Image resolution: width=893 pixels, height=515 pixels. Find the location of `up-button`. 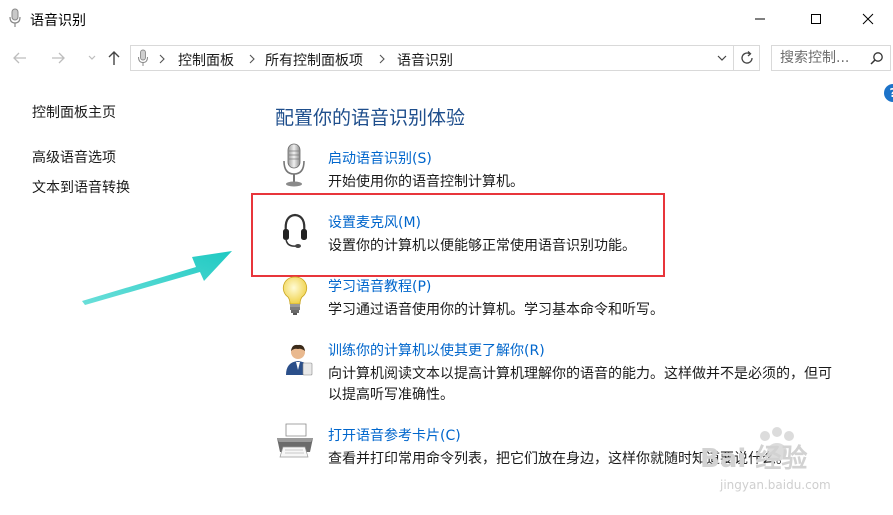

up-button is located at coordinates (114, 58).